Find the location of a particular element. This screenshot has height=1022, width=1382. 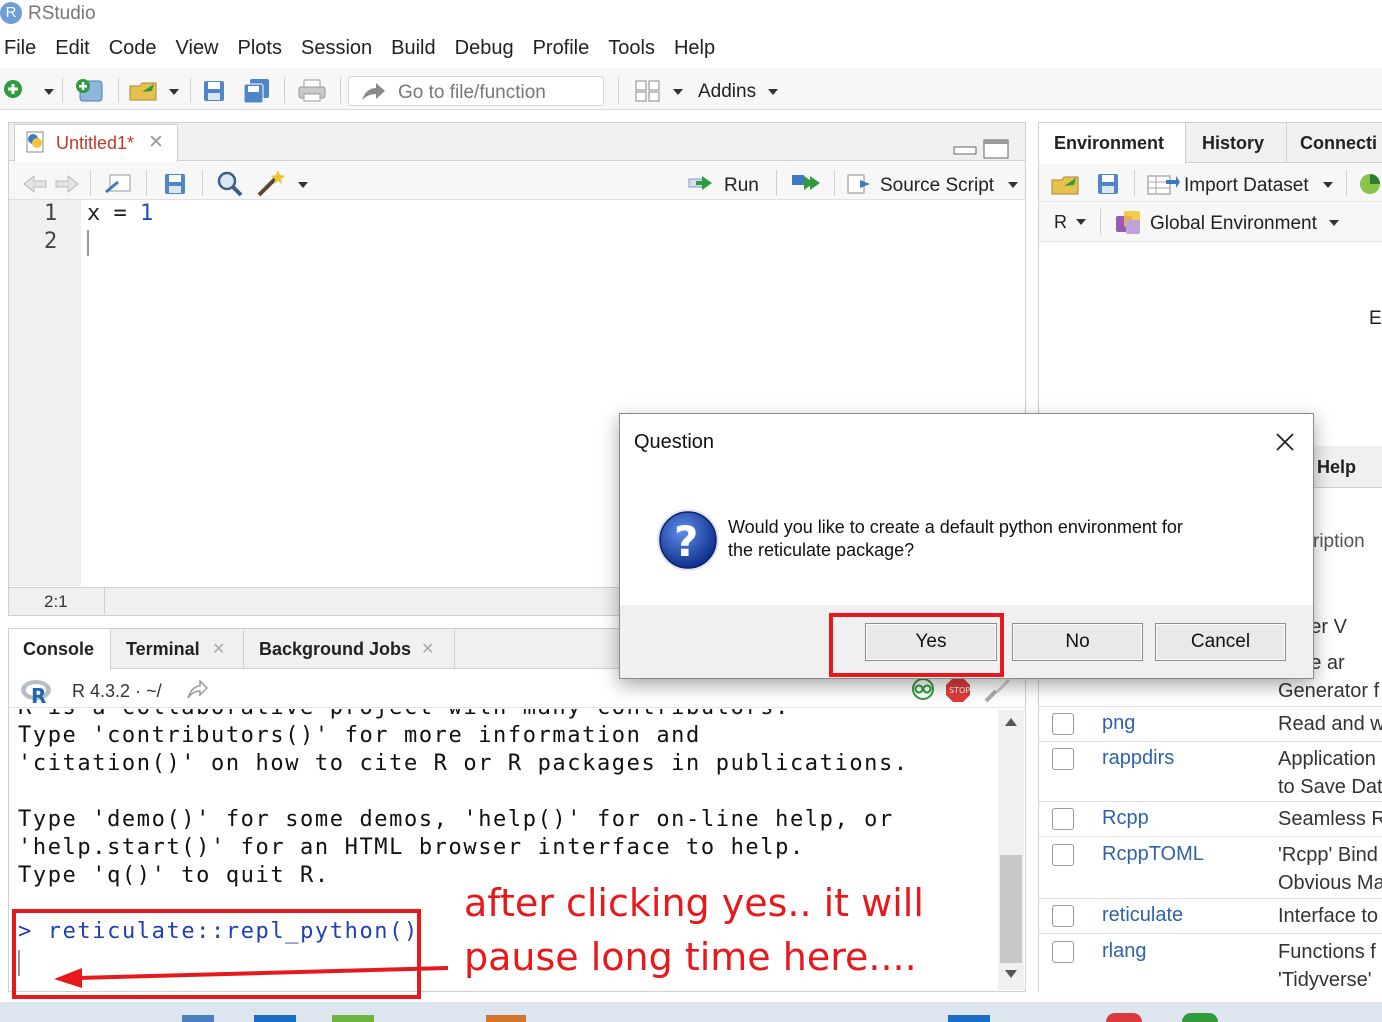

global-environment-selector: Global Environment is located at coordinates (1233, 224).